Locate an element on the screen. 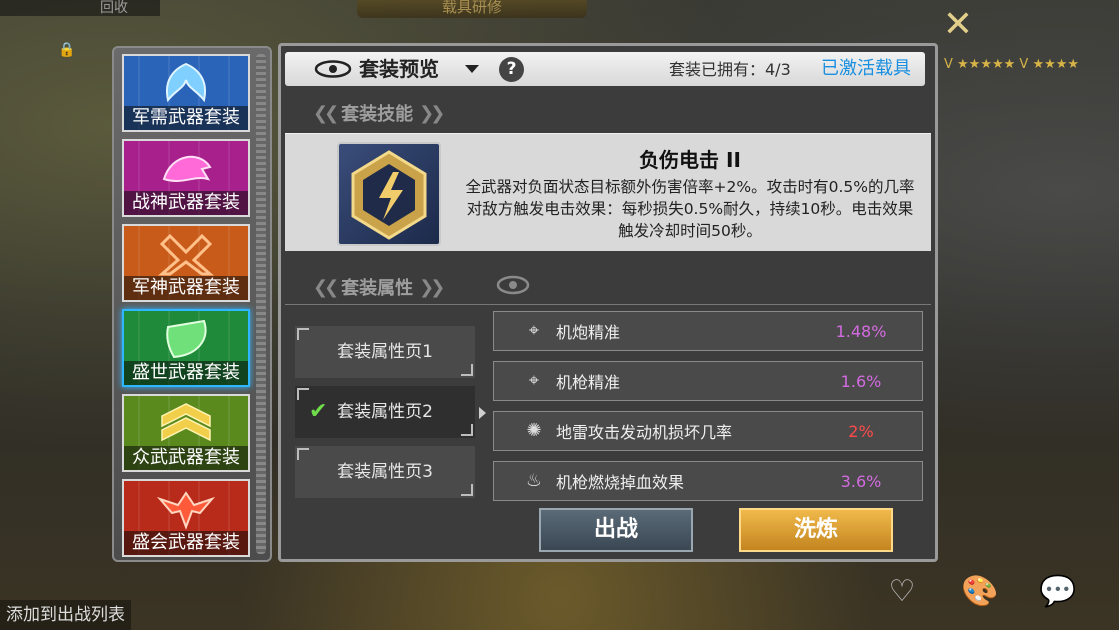 The width and height of the screenshot is (1119, 630). burn-icon: ♨ is located at coordinates (534, 480).